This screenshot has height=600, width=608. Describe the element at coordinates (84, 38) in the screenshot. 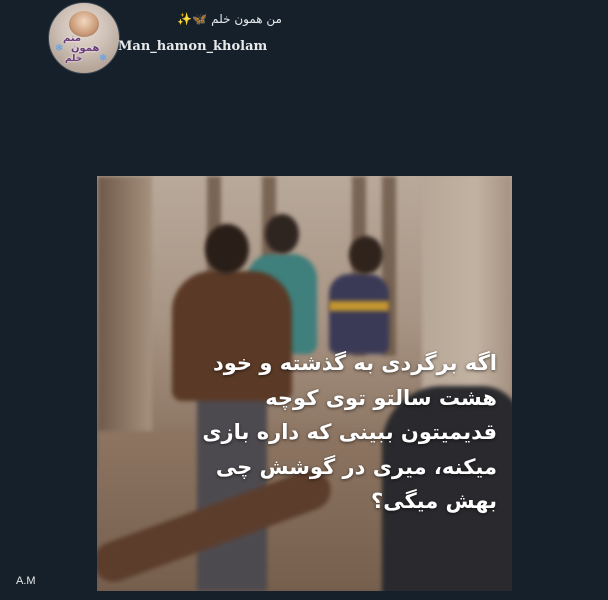

I see `avatar: منم همون خلم ❄ ❄` at that location.